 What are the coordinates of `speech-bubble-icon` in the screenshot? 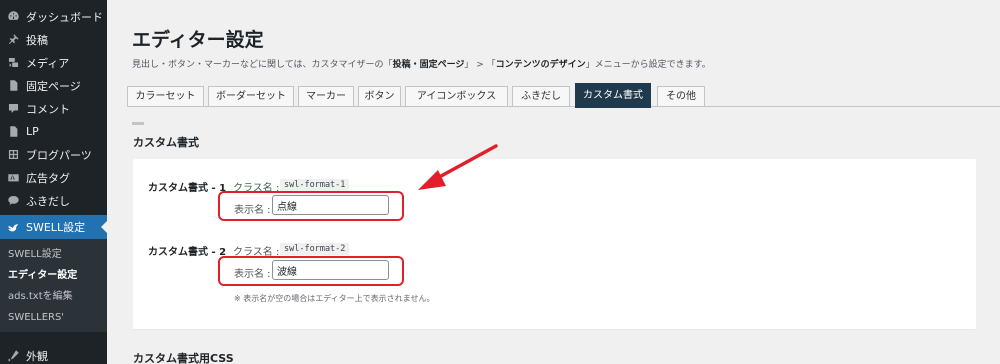 It's located at (13, 201).